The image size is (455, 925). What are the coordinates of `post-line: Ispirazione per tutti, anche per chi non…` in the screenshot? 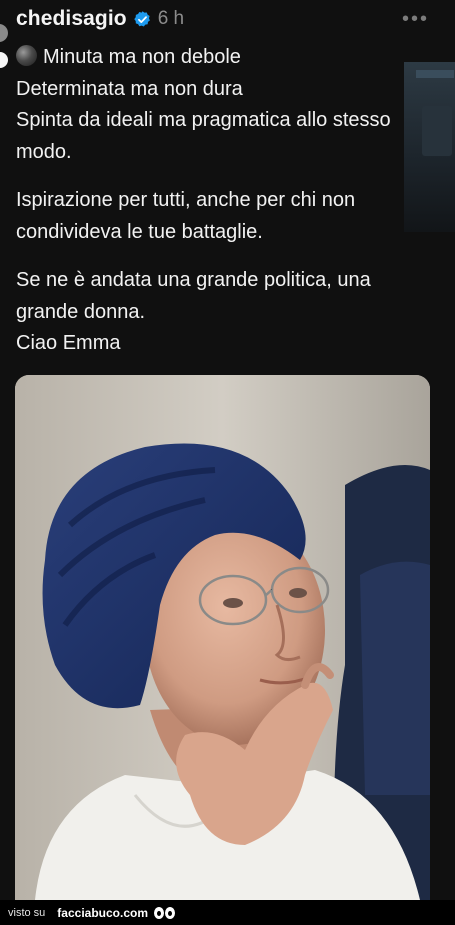 It's located at (186, 216).